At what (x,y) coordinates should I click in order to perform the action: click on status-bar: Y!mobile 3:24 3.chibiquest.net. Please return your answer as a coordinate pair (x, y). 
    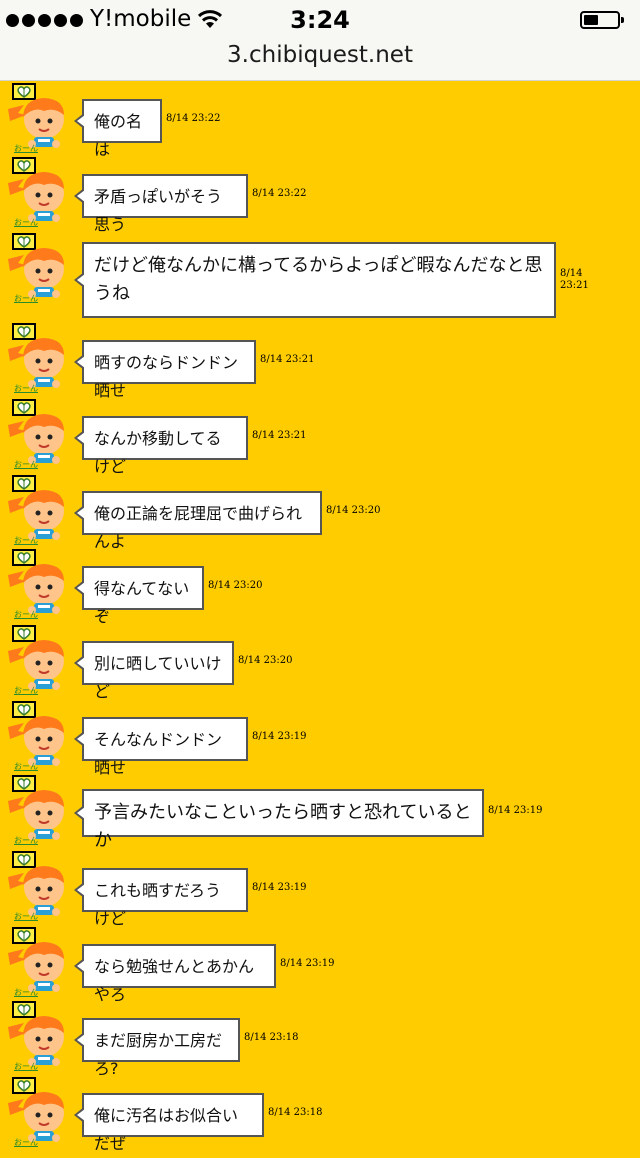
    Looking at the image, I should click on (320, 40).